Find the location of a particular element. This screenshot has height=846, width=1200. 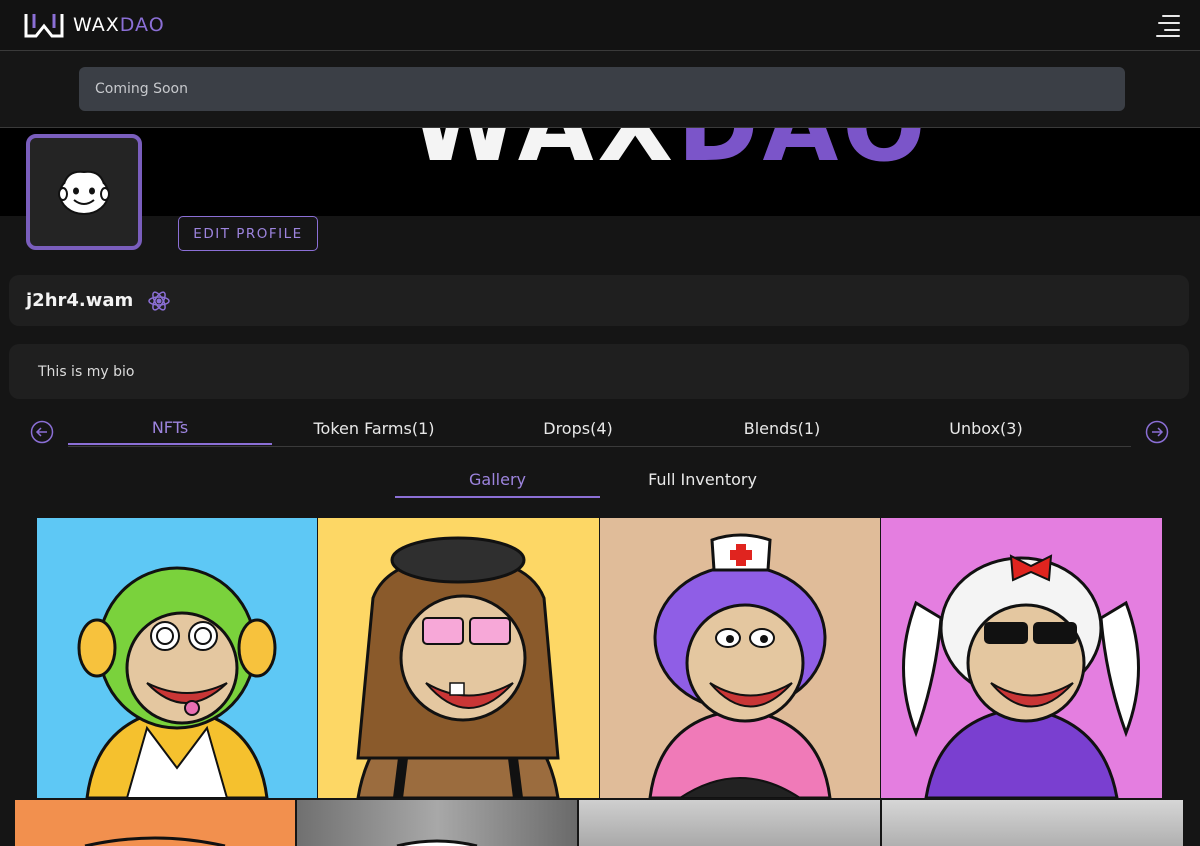

banner-wordmark: WAXDAO is located at coordinates (670, 156).